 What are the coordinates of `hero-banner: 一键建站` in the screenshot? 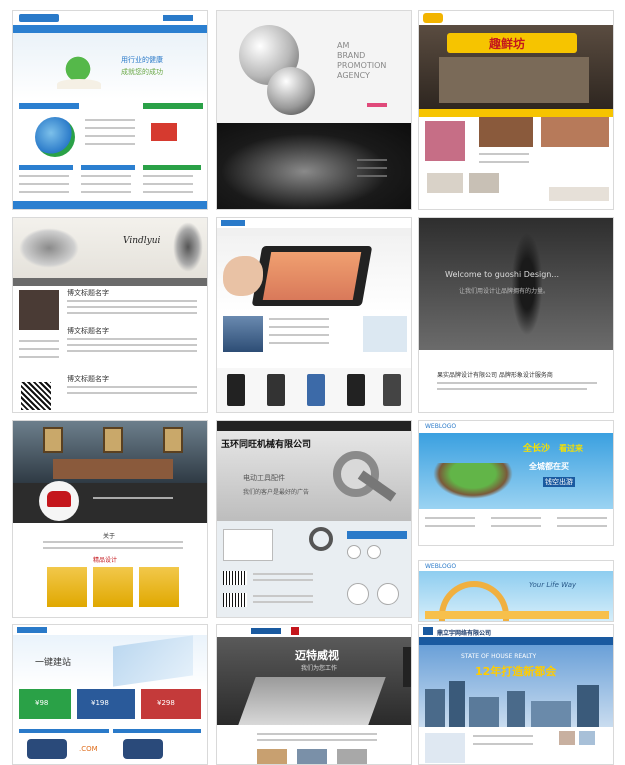 It's located at (110, 661).